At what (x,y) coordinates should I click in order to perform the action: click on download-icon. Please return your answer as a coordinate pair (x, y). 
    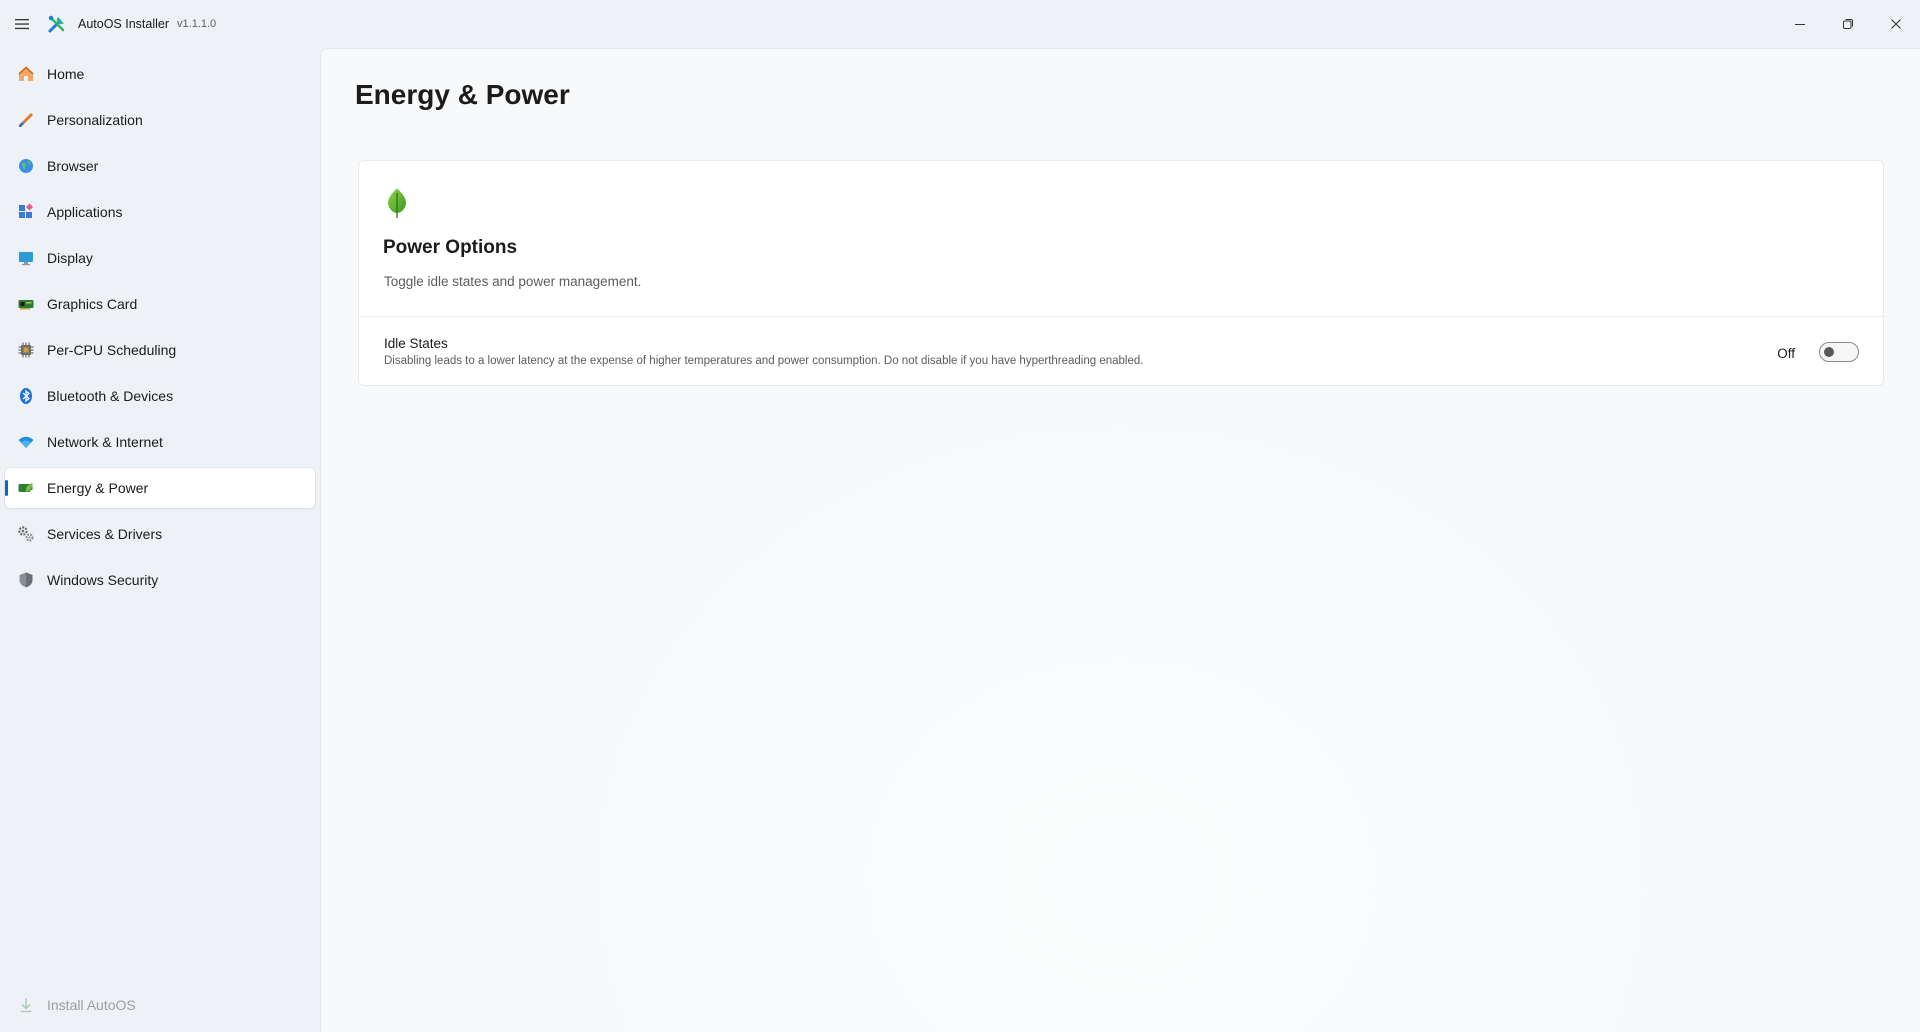
    Looking at the image, I should click on (26, 1005).